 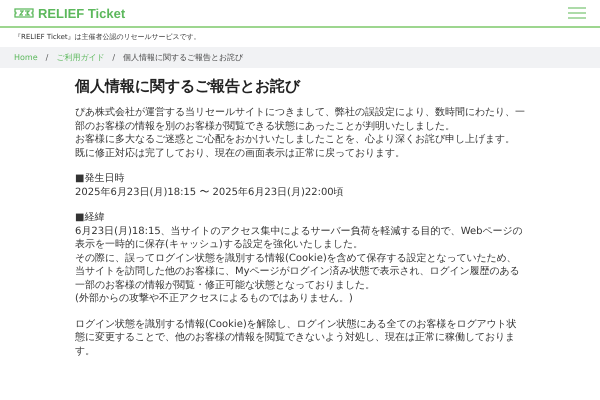 What do you see at coordinates (183, 57) in the screenshot?
I see `breadcrumb-current: 個人情報に関するご報告とお詫び` at bounding box center [183, 57].